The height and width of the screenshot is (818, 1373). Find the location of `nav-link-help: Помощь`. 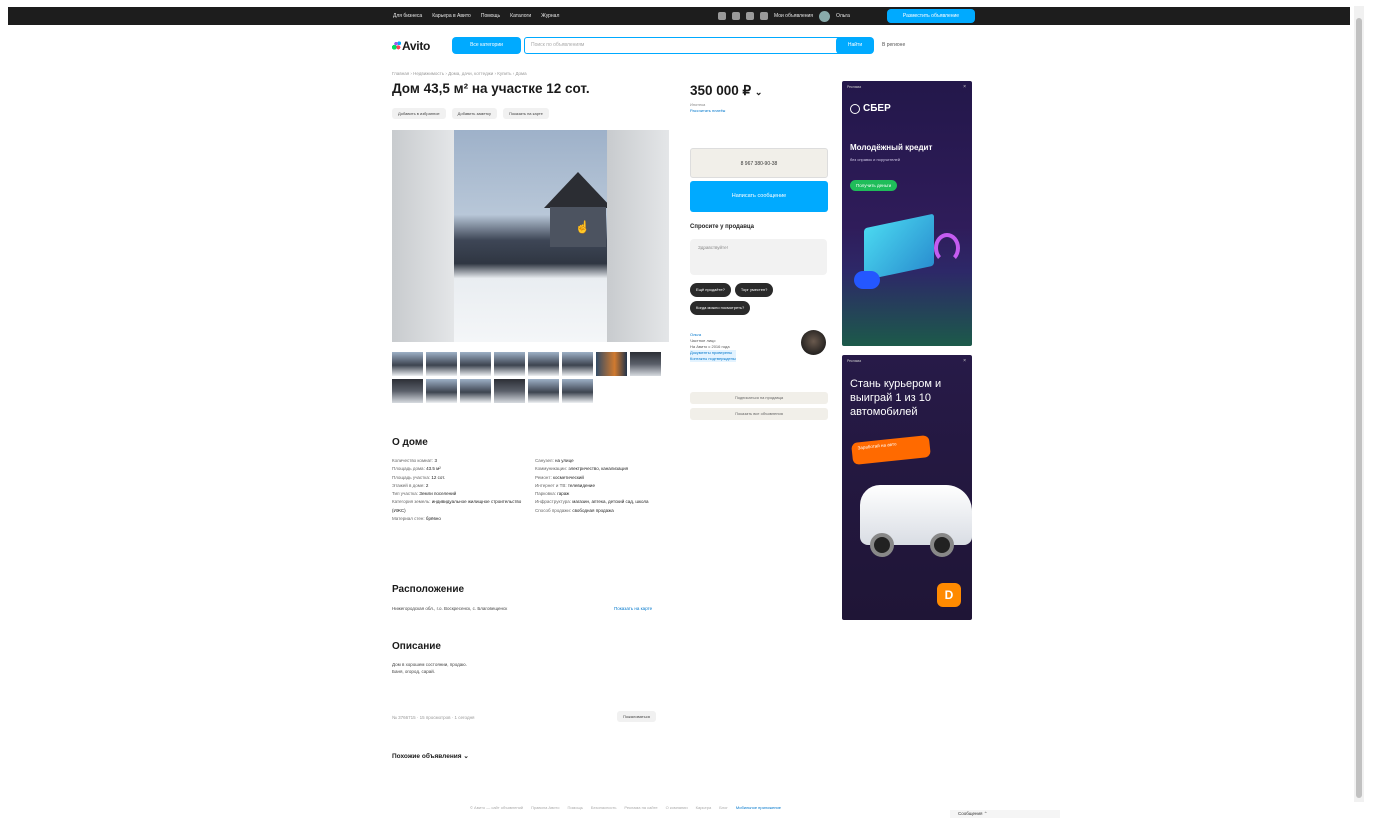

nav-link-help: Помощь is located at coordinates (490, 16).